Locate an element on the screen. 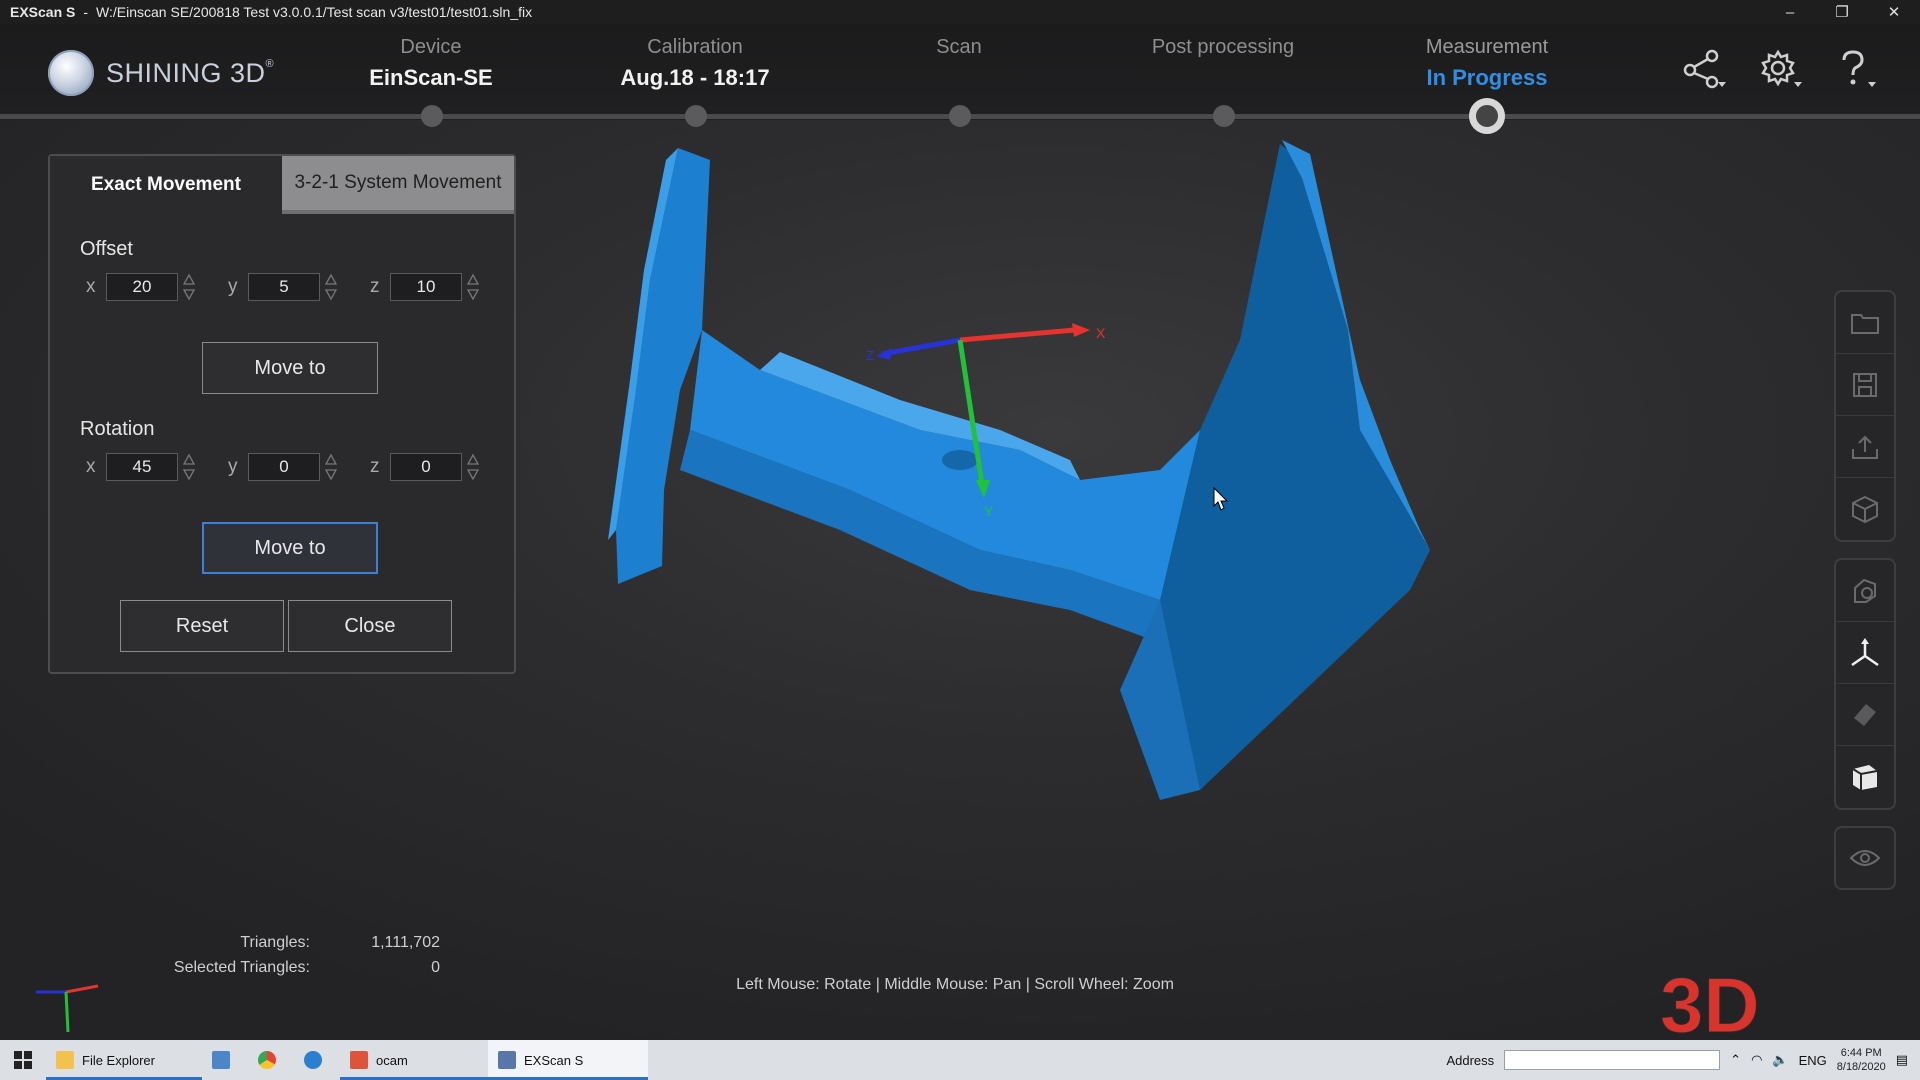 This screenshot has height=1080, width=1920. offset-move-to-button: Move to is located at coordinates (290, 368).